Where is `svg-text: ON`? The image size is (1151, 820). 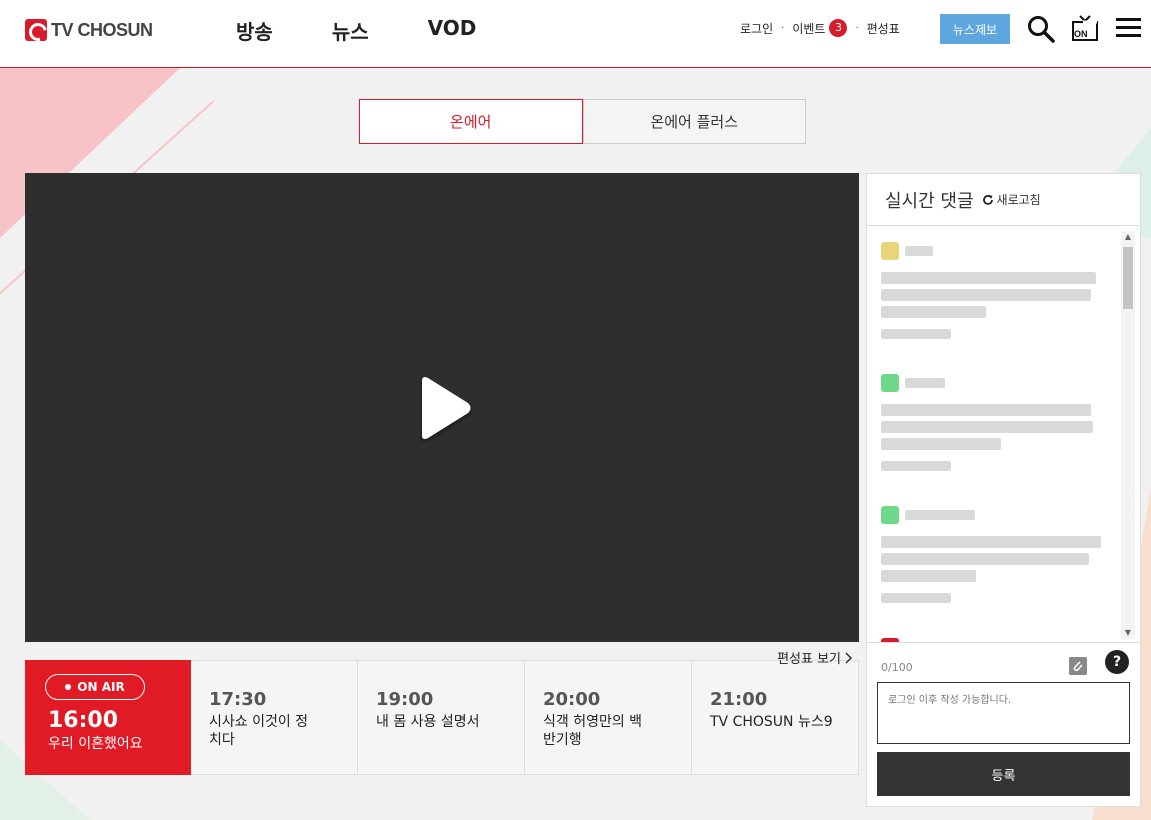
svg-text: ON is located at coordinates (1081, 34).